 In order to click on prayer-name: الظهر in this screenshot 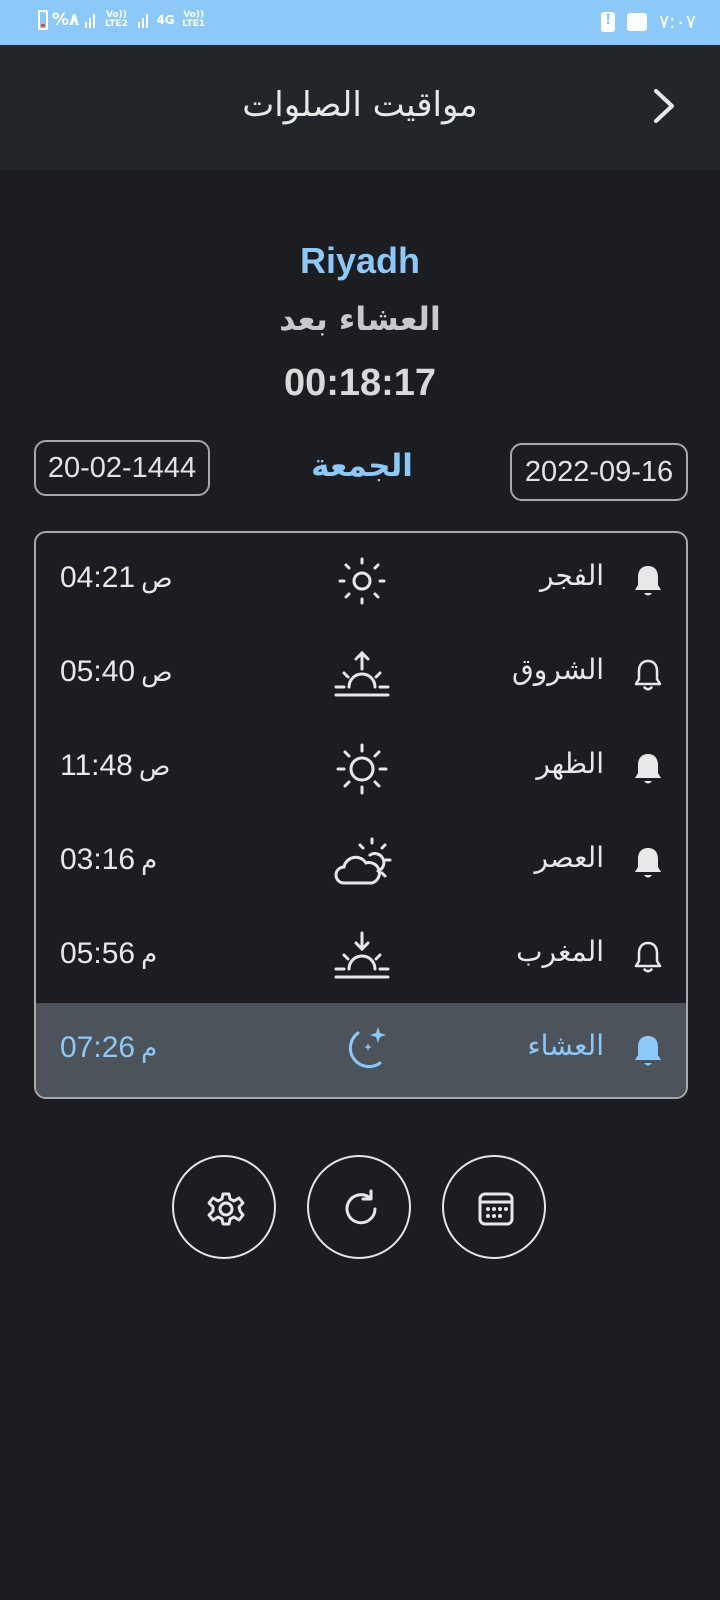, I will do `click(570, 763)`.